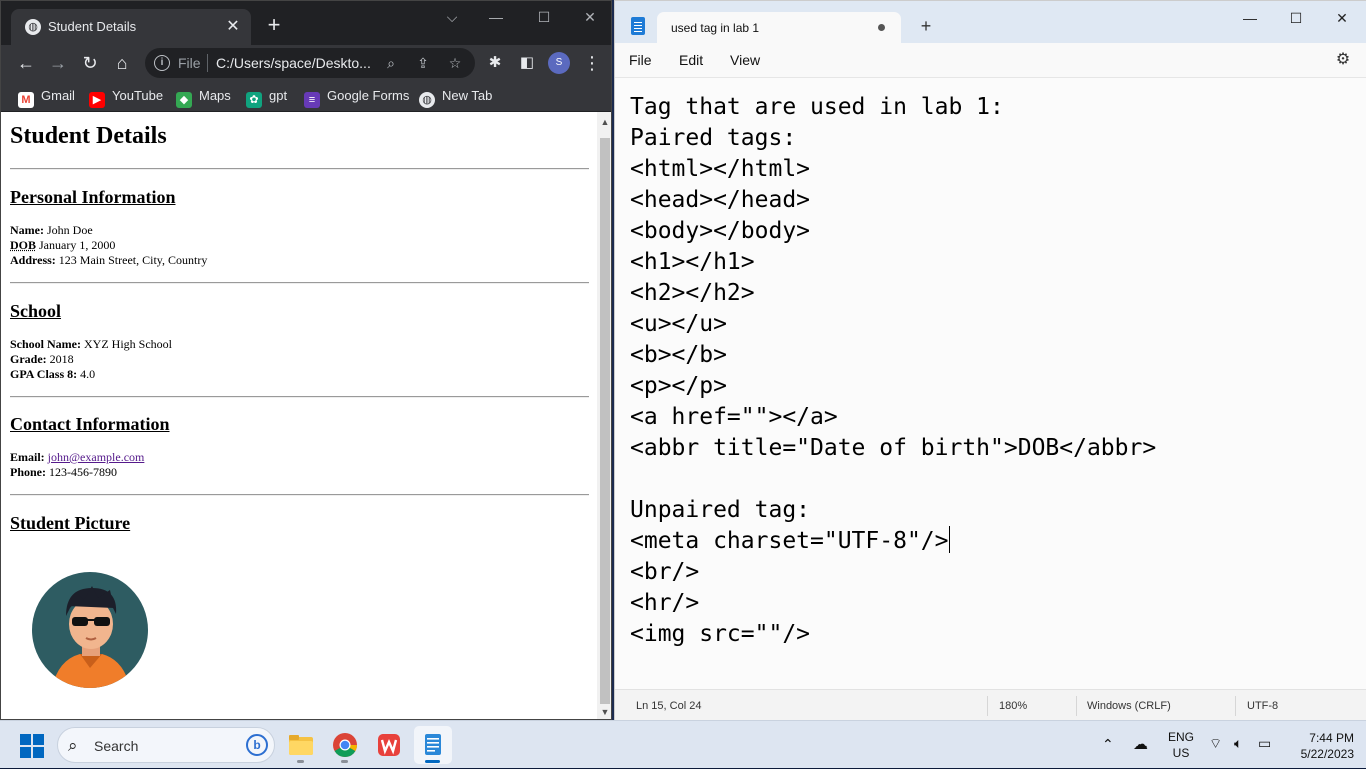 This screenshot has height=769, width=1366. What do you see at coordinates (215, 95) in the screenshot?
I see `bookmark-label: Maps` at bounding box center [215, 95].